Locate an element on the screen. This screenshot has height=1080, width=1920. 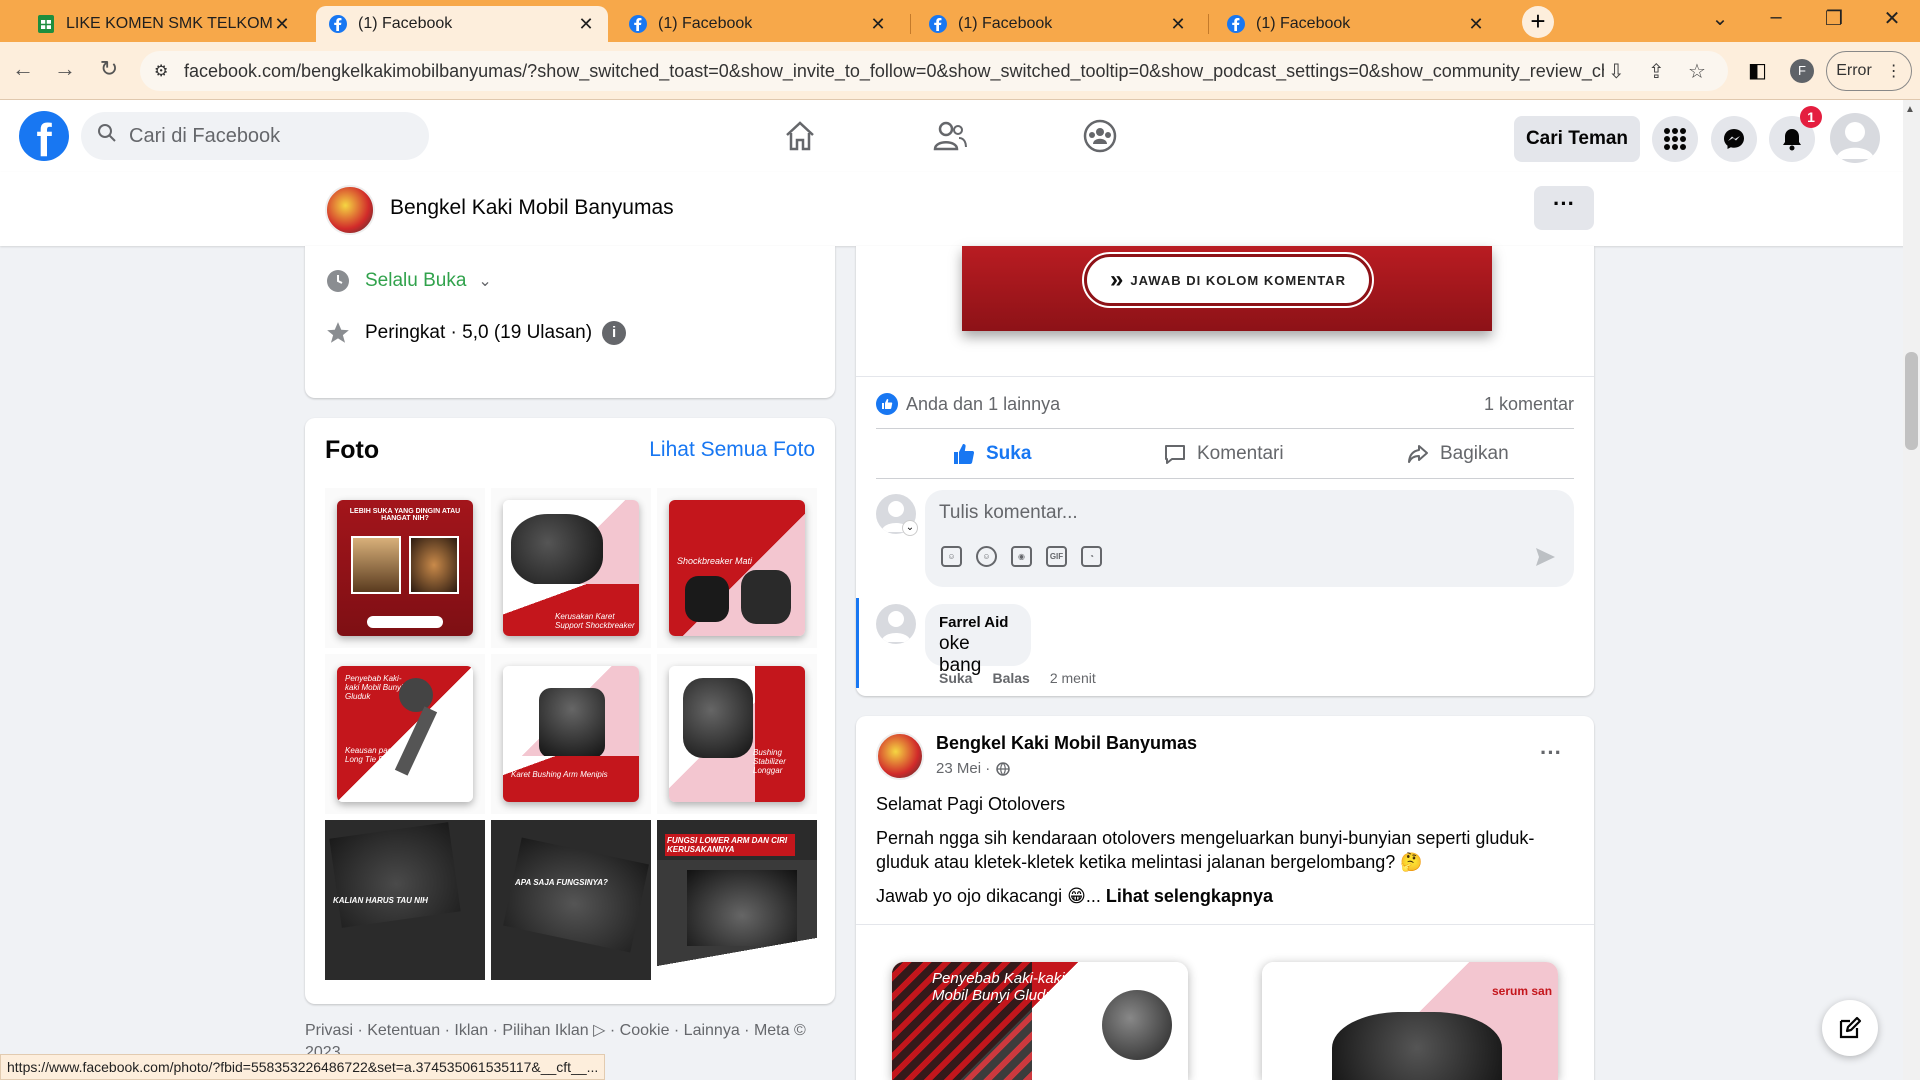
commenter-name: Farrel Aid is located at coordinates (978, 622).